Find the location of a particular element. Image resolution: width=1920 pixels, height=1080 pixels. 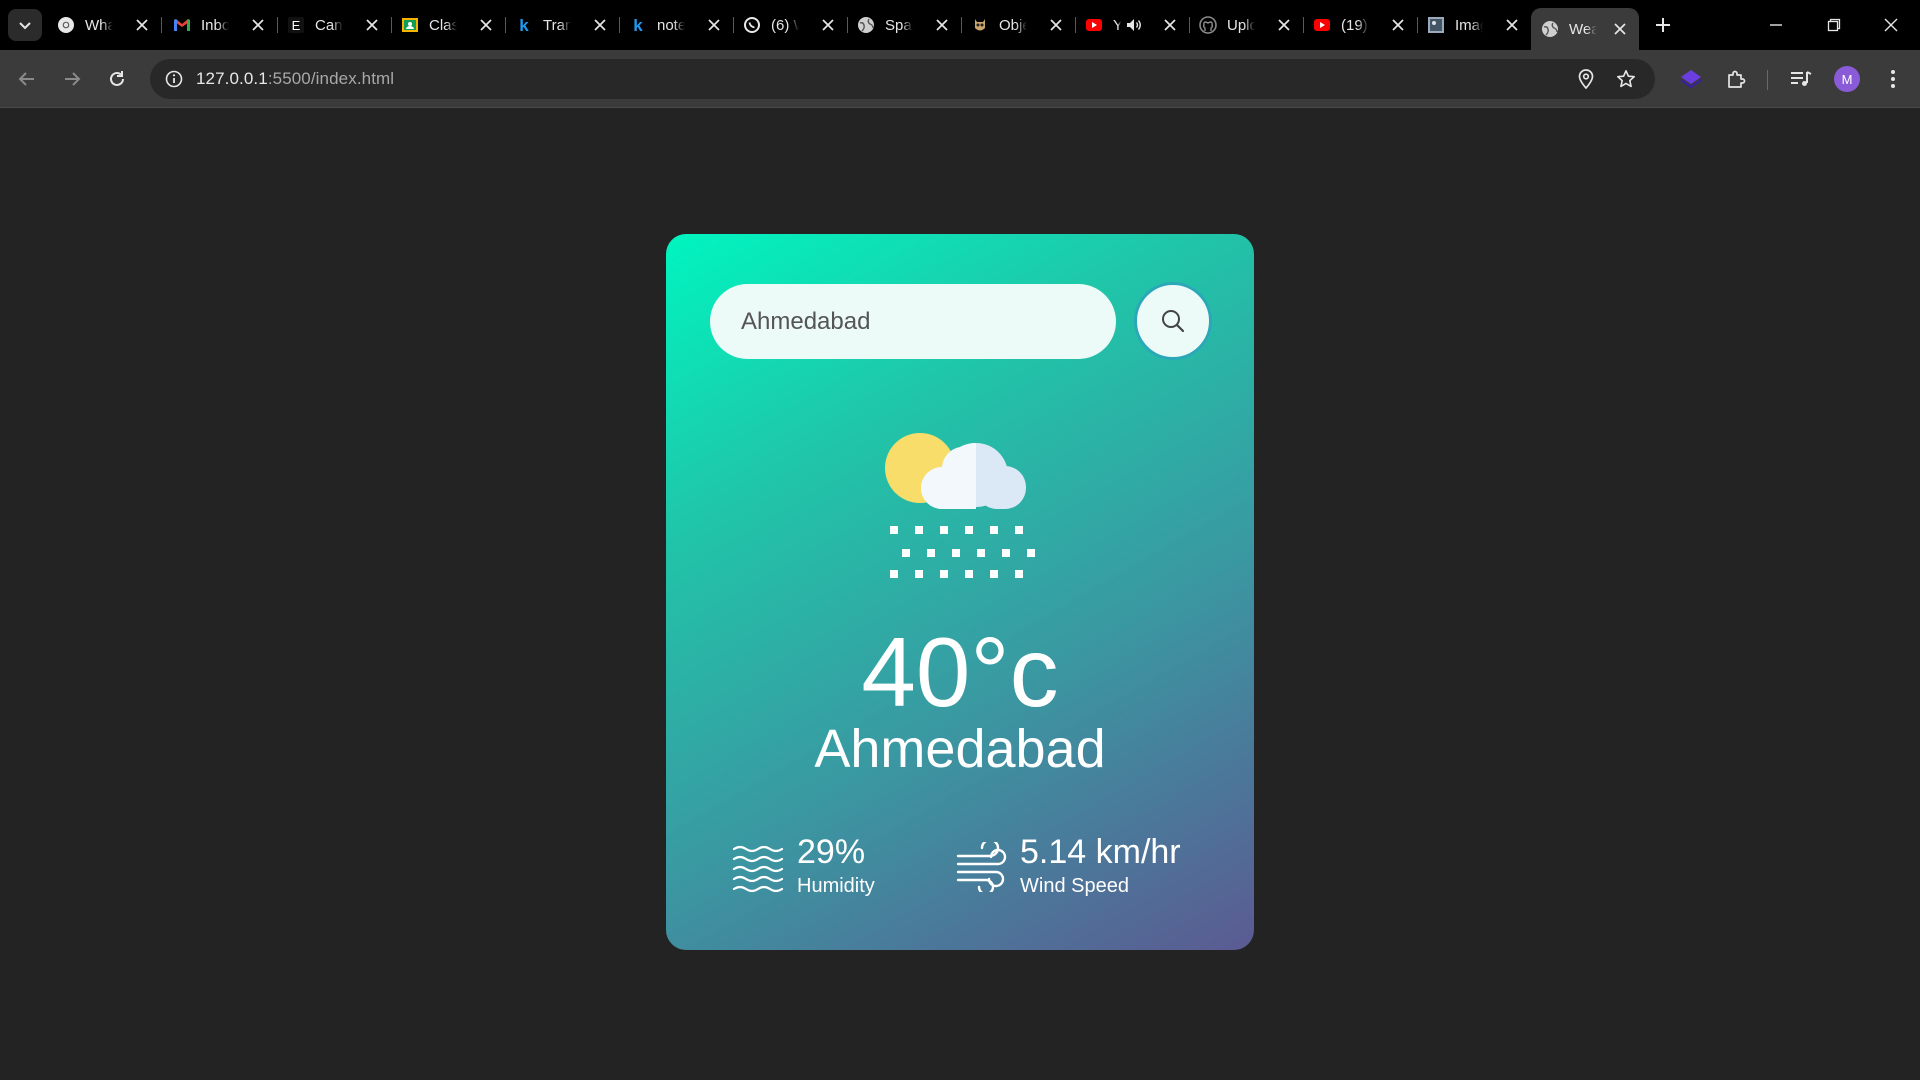

browser-tab: Object is located at coordinates (1018, 25).